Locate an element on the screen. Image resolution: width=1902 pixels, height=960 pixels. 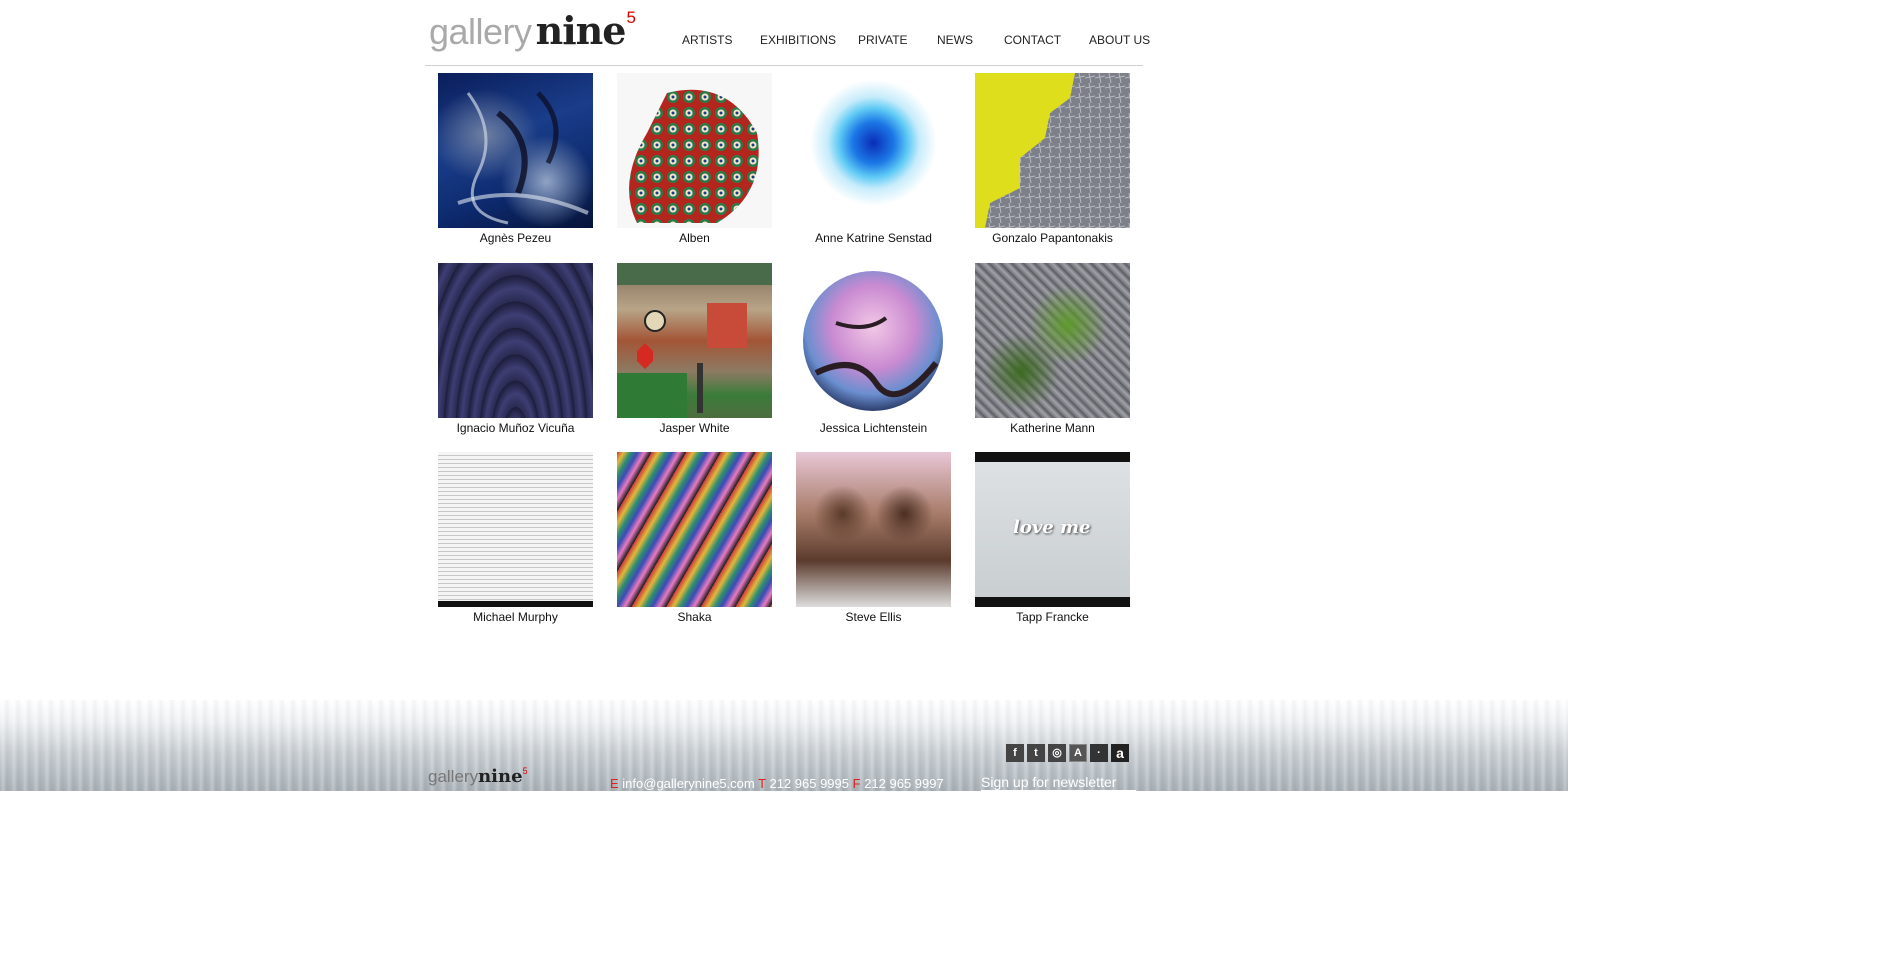
email-link: info@gallerynine5.com is located at coordinates (688, 783).